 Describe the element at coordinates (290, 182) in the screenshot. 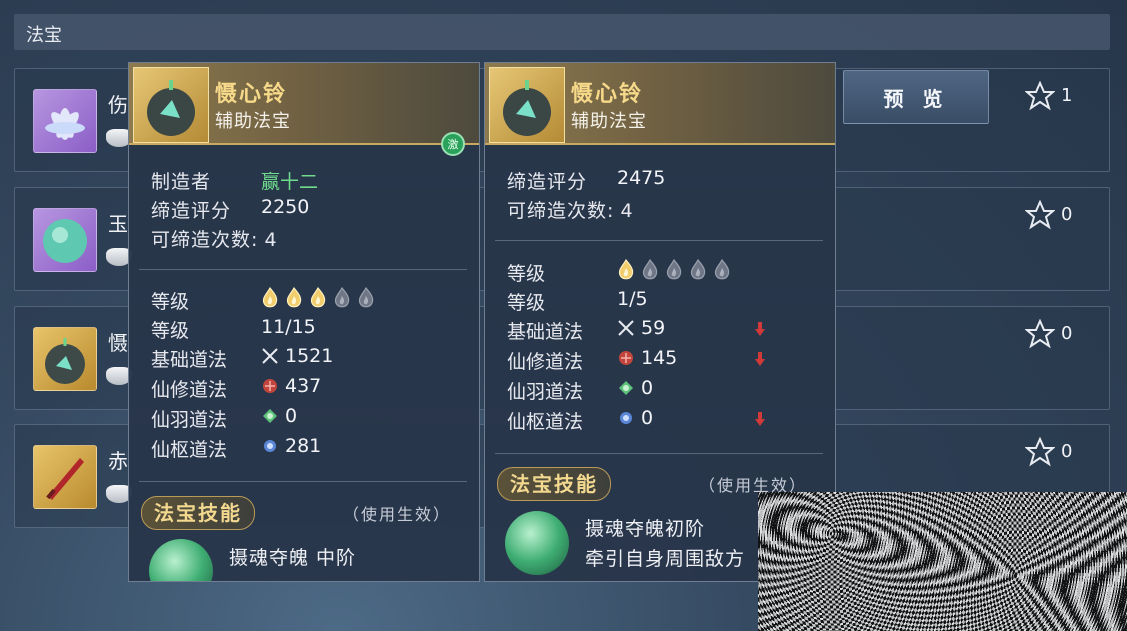

I see `maker-value: 赢十二` at that location.